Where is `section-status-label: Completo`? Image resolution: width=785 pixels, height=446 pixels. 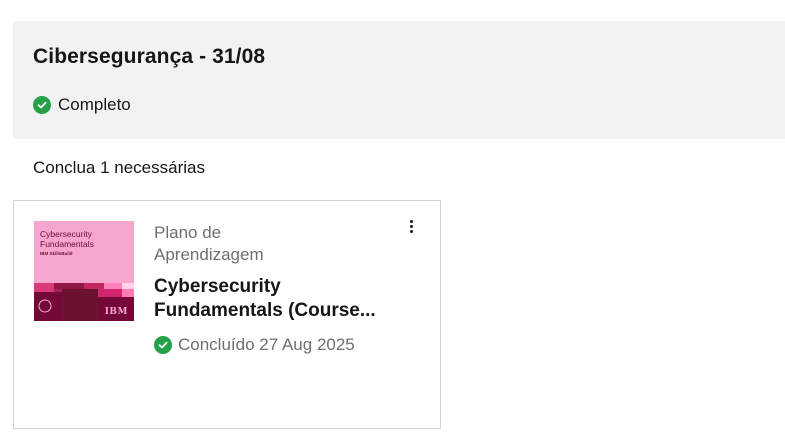 section-status-label: Completo is located at coordinates (94, 104).